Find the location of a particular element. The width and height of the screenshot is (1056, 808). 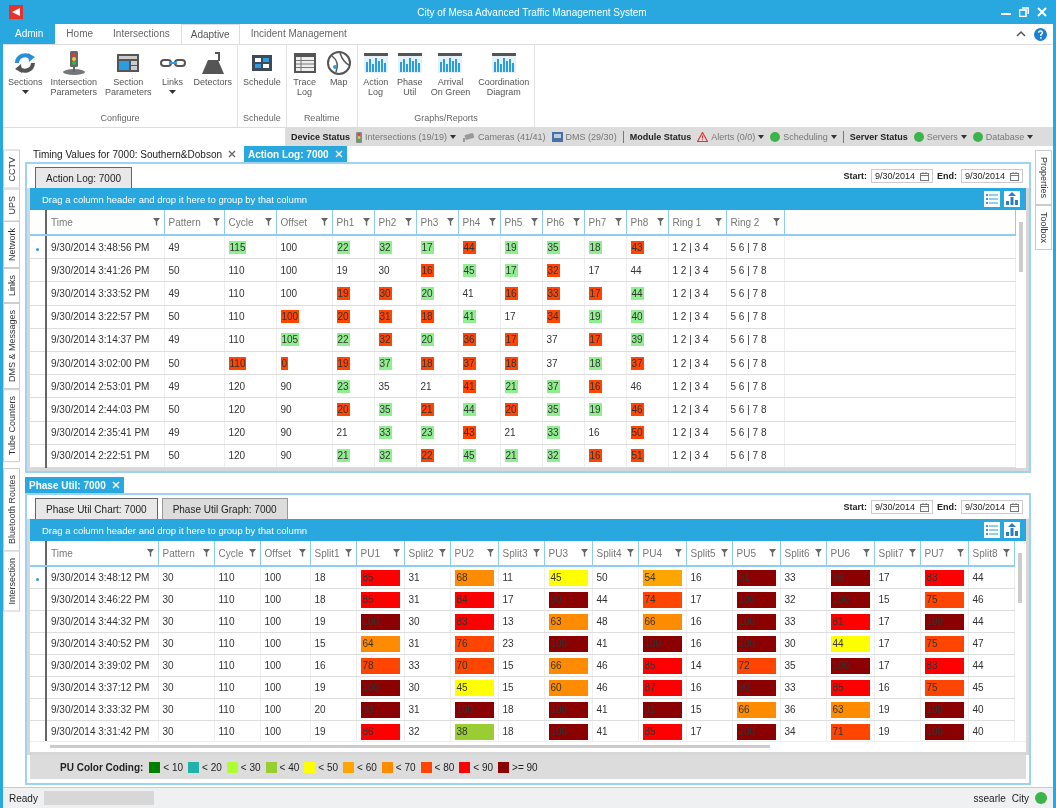

ribbon-button: Trace Log is located at coordinates (304, 80).